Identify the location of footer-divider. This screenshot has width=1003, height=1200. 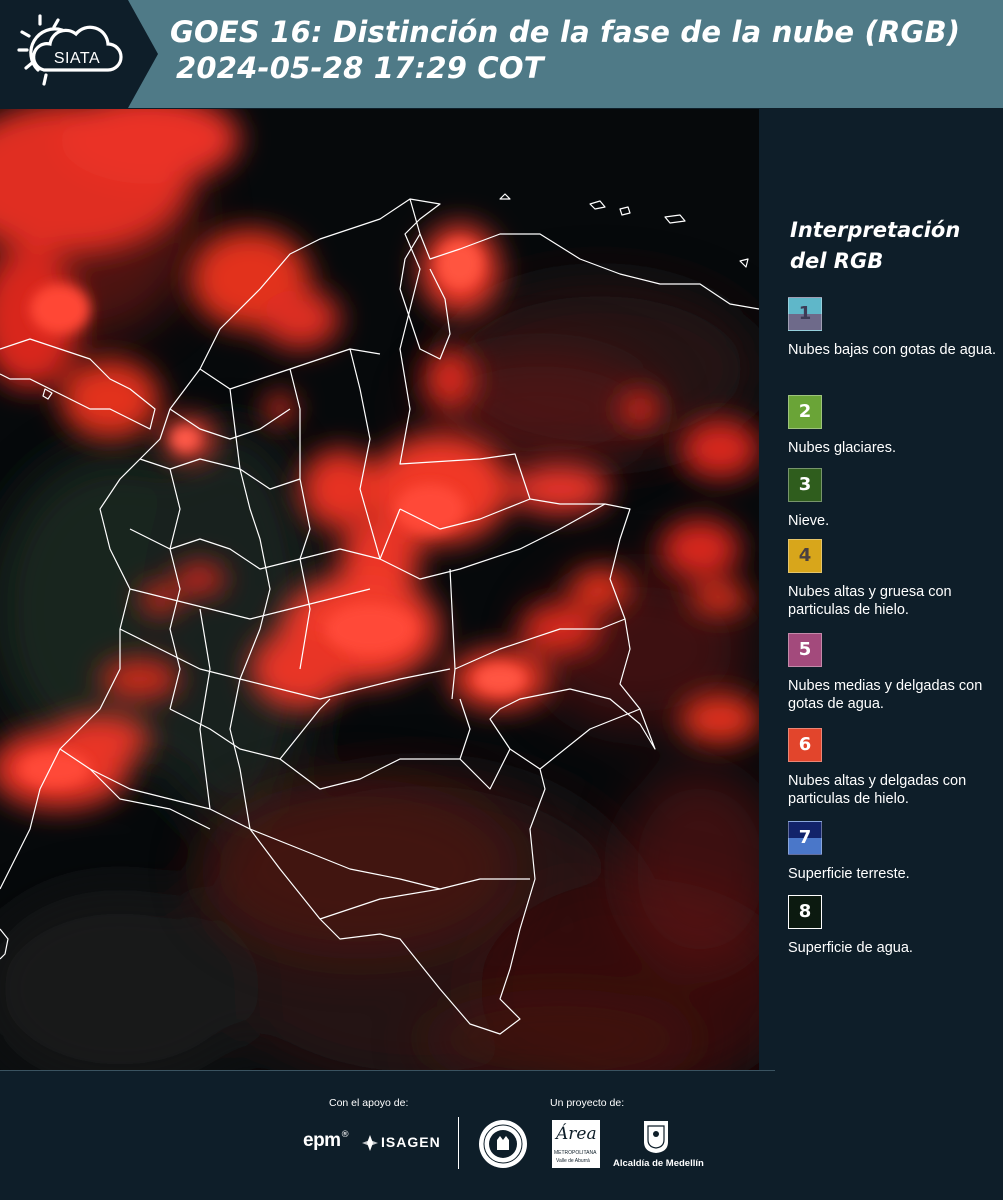
(387, 1070).